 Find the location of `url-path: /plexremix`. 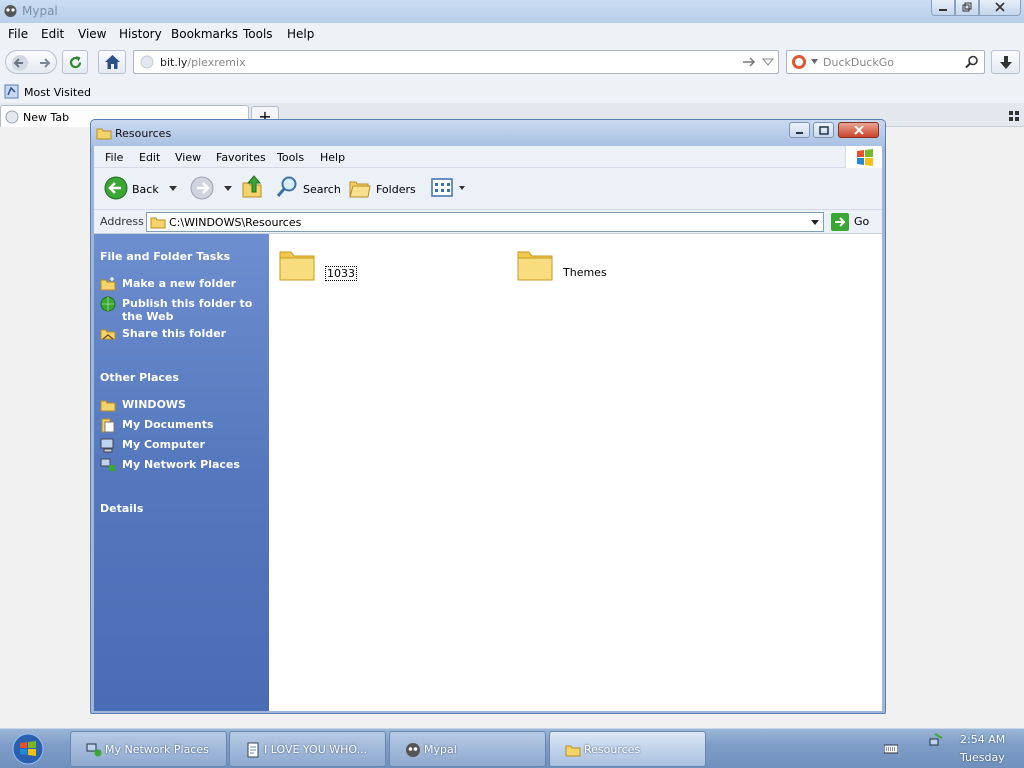

url-path: /plexremix is located at coordinates (216, 62).